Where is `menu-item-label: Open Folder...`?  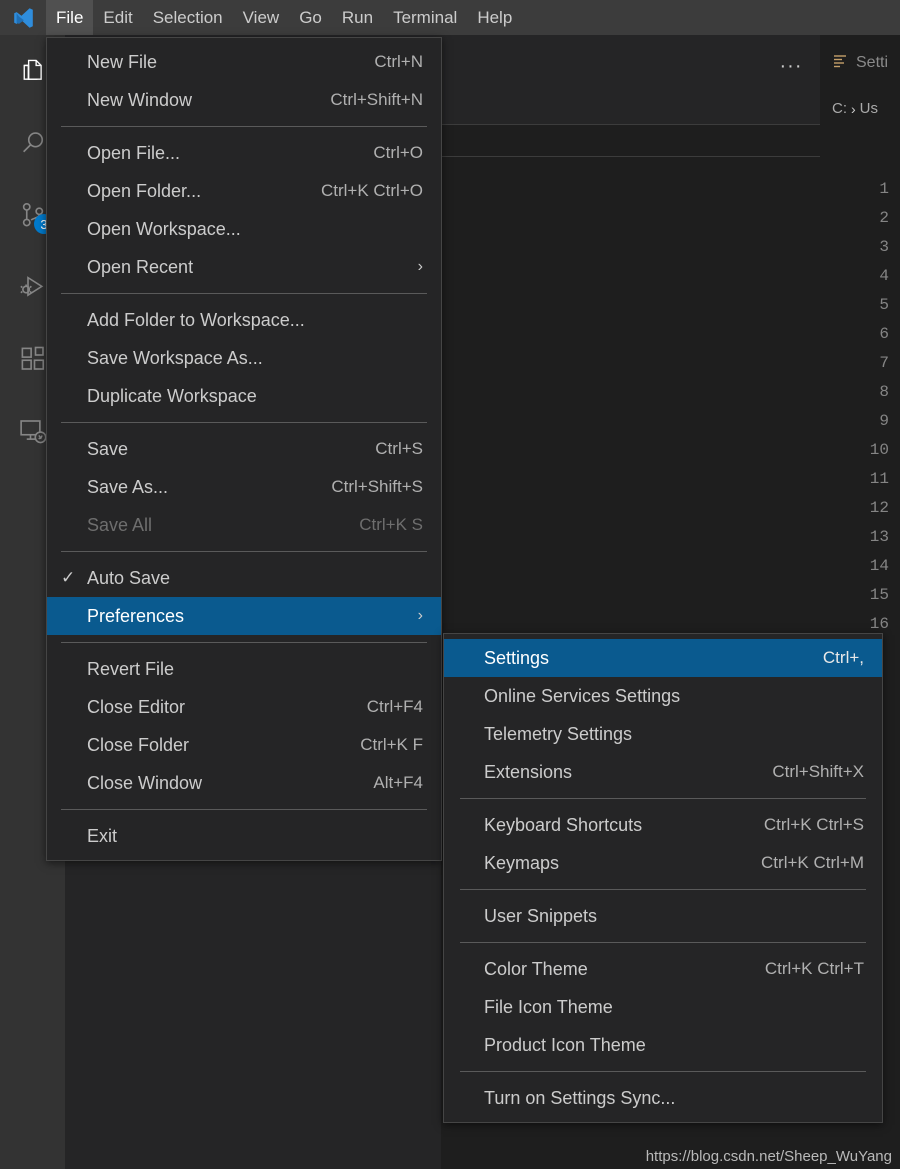 menu-item-label: Open Folder... is located at coordinates (144, 190).